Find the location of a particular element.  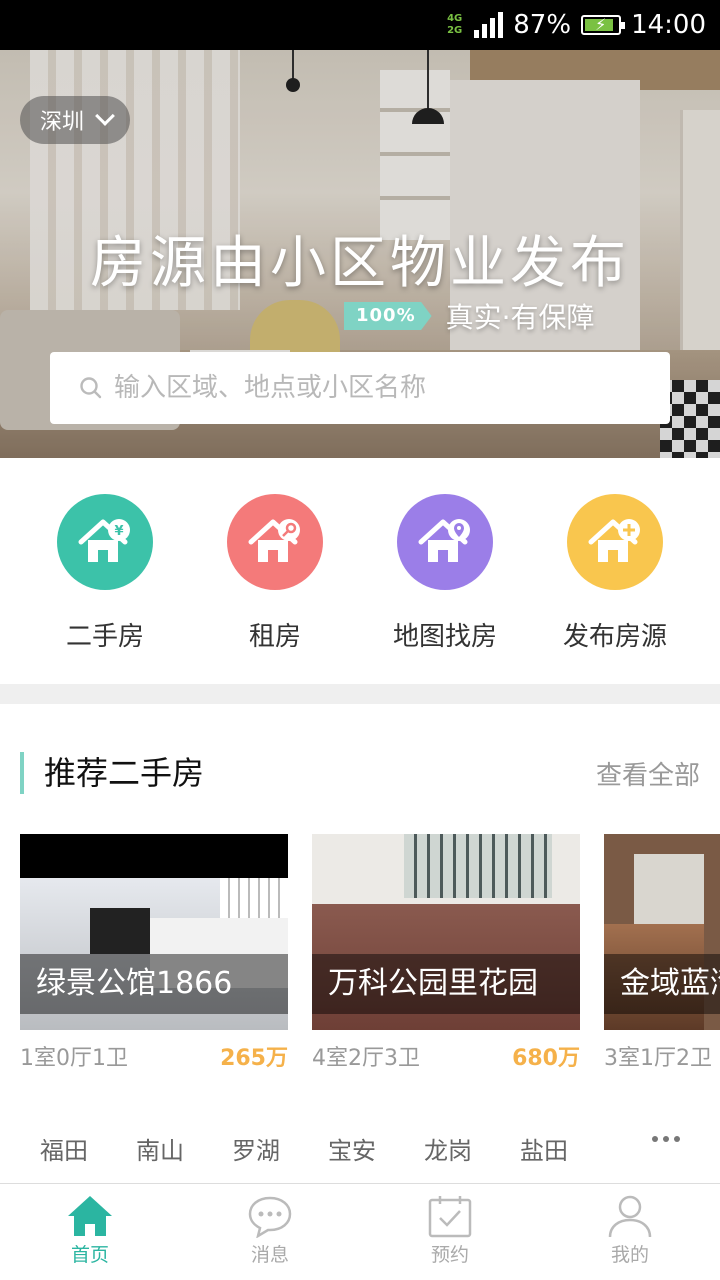

photo-chair is located at coordinates (120, 931).